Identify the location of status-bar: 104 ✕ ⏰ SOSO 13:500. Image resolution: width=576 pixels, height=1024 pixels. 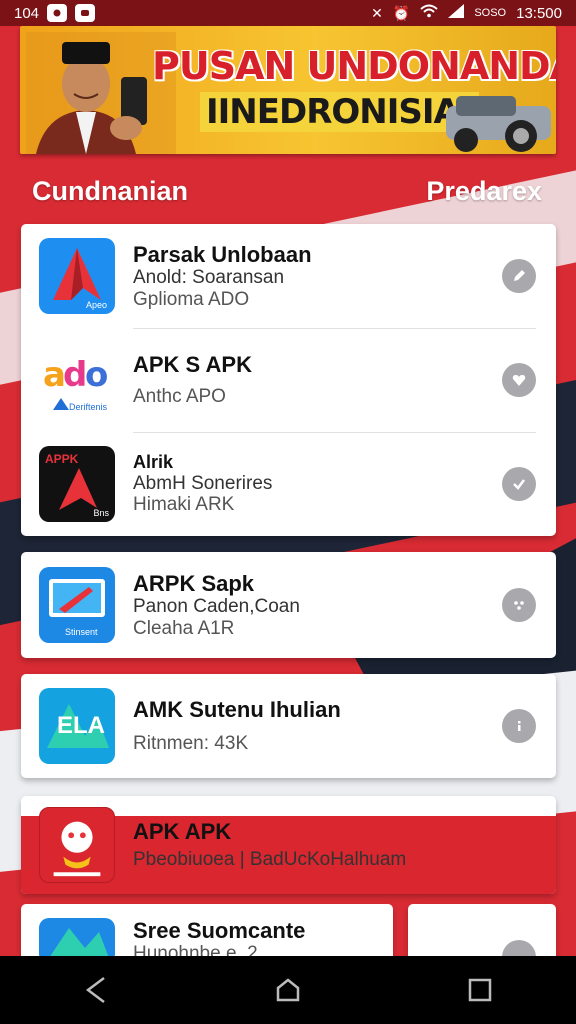
(288, 13).